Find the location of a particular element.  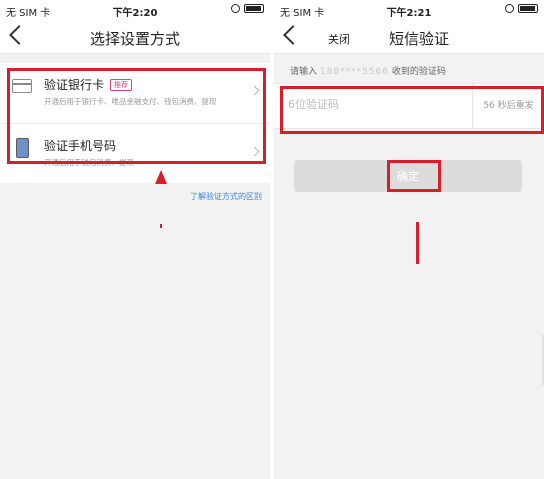

sms-hint: 请输入 188****5566 收到的验证码 is located at coordinates (368, 72).